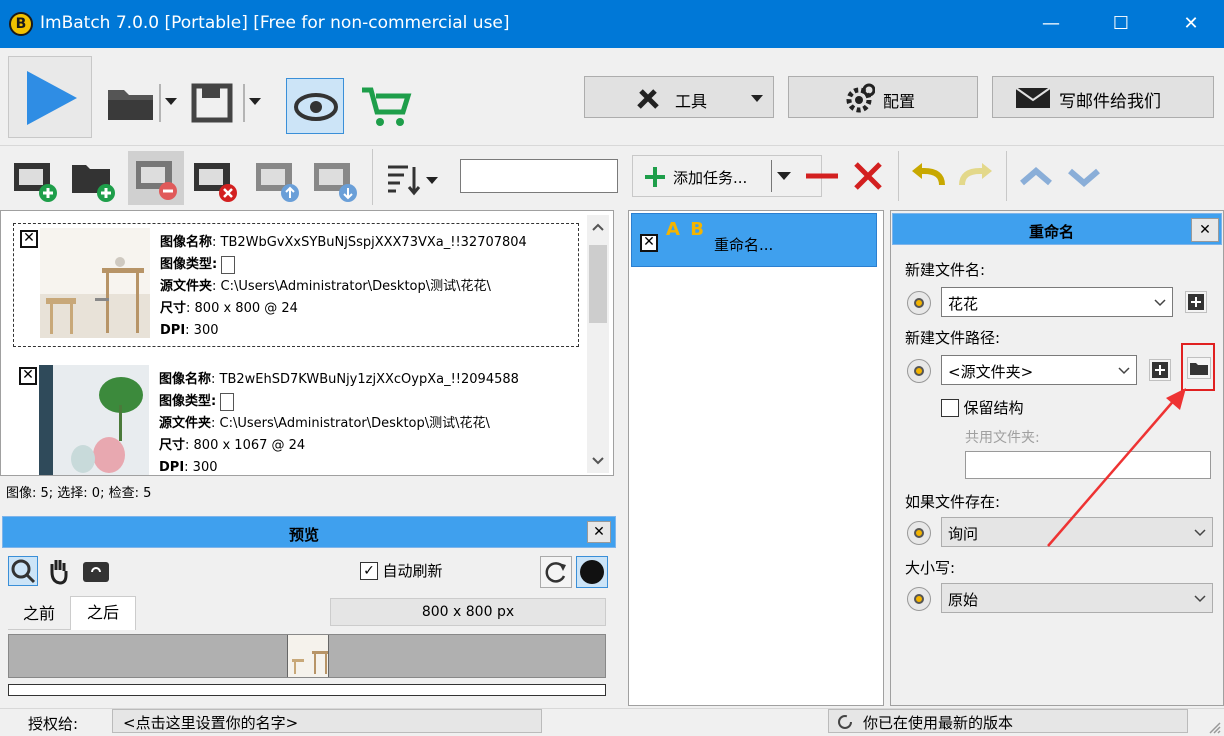 This screenshot has height=736, width=1224. What do you see at coordinates (1084, 176) in the screenshot?
I see `move-task-down-button` at bounding box center [1084, 176].